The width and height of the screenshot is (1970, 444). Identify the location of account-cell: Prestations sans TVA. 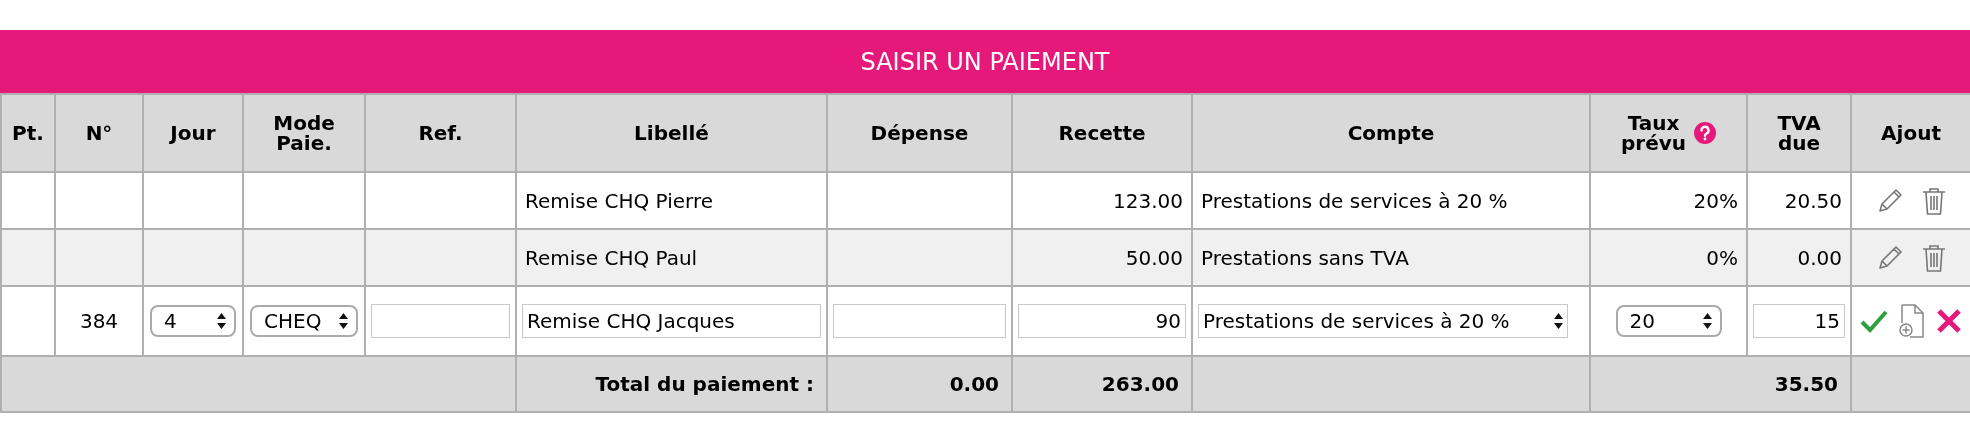
(1305, 257).